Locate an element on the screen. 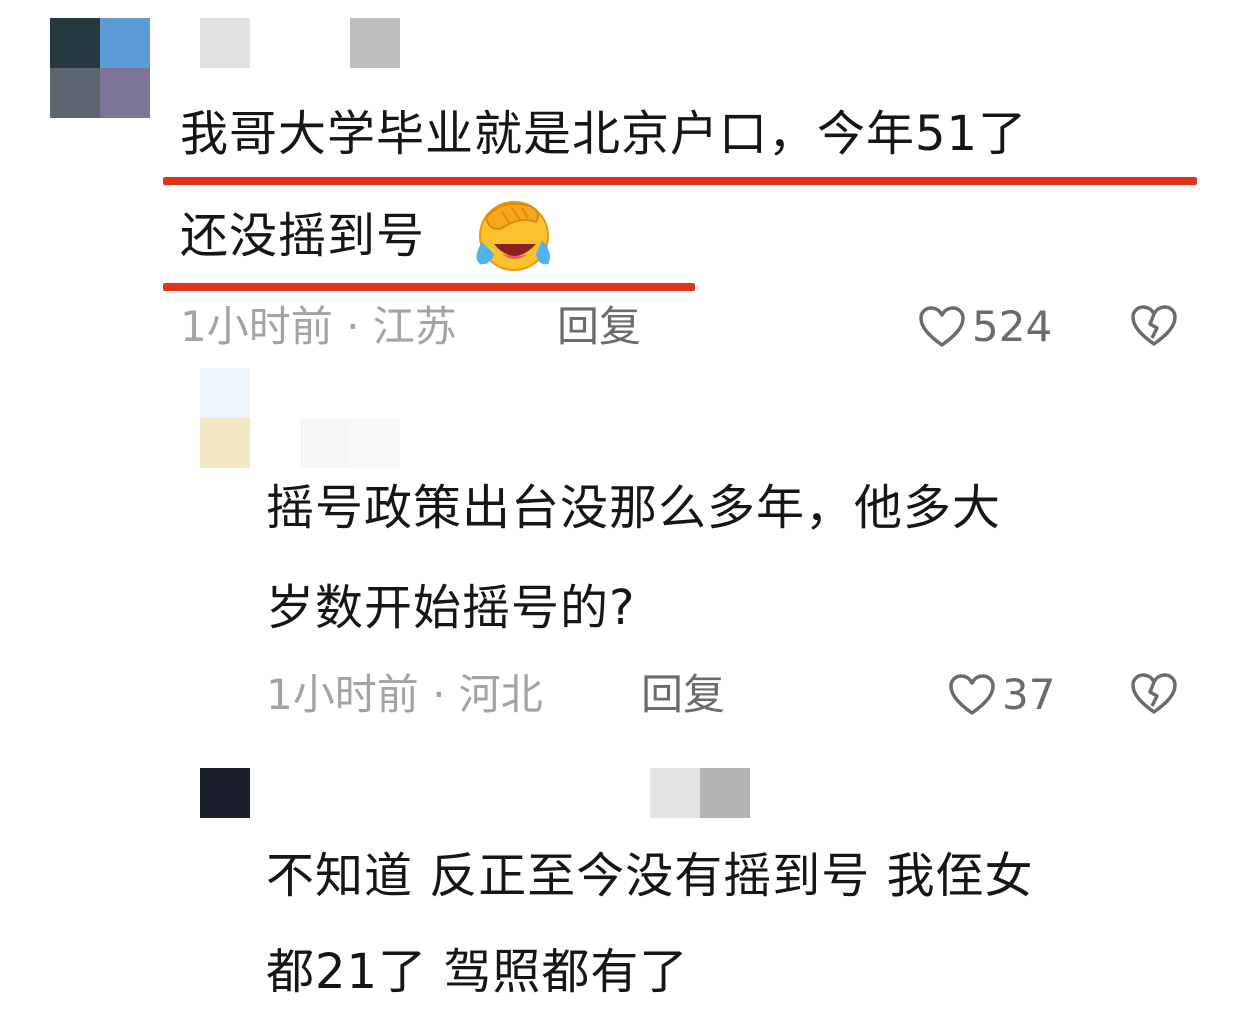 This screenshot has height=1022, width=1236. comment-meta: 1小时前 · 河北 is located at coordinates (404, 694).